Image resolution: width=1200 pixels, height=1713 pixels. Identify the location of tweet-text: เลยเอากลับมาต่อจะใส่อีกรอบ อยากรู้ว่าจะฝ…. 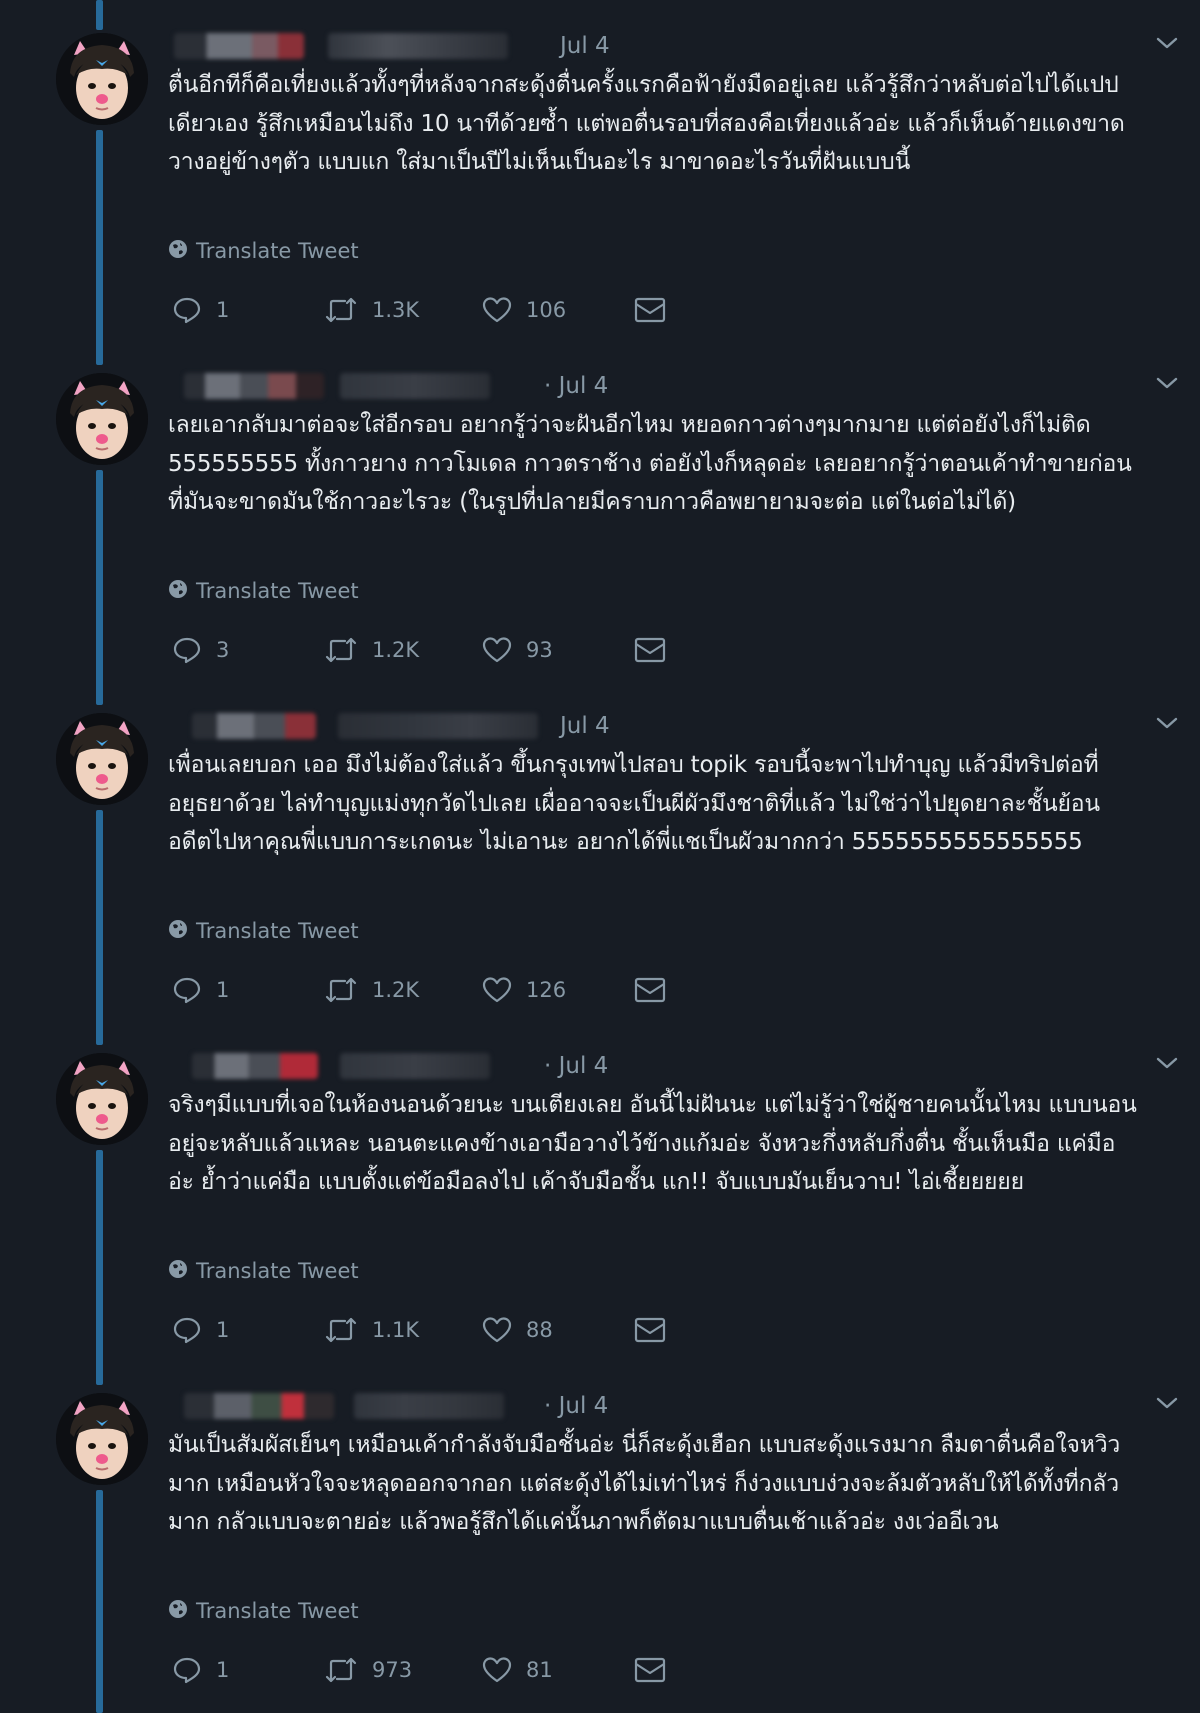
(650, 463).